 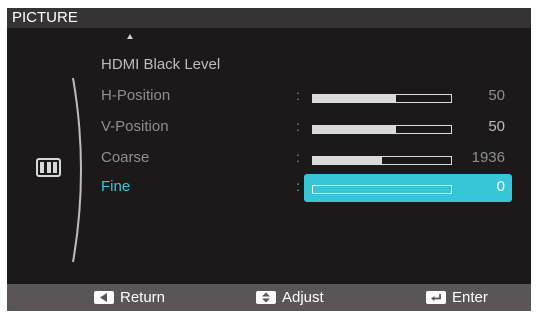 What do you see at coordinates (303, 297) in the screenshot?
I see `adjust-label: Adjust` at bounding box center [303, 297].